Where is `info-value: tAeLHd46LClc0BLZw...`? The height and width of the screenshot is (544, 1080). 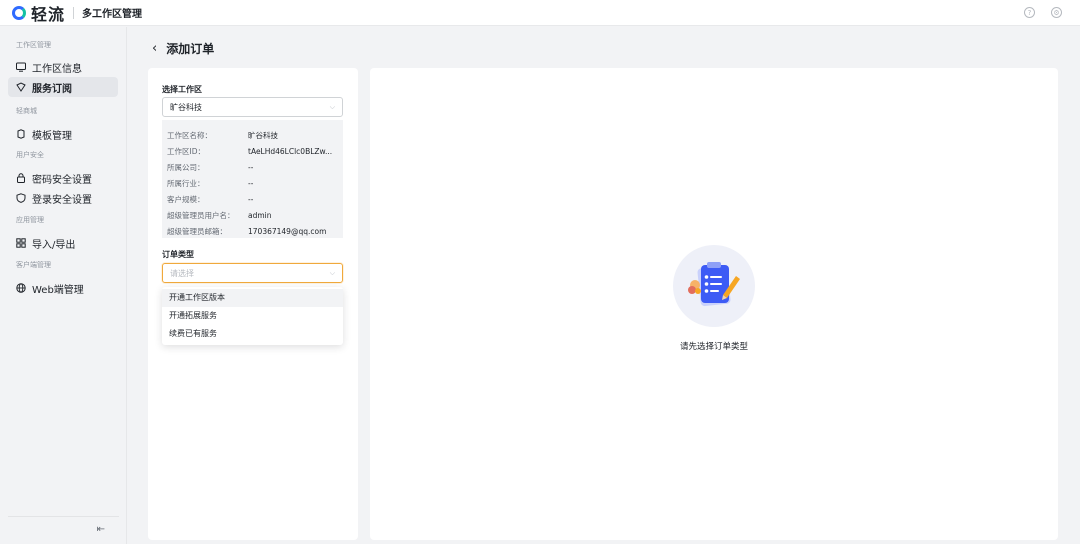 info-value: tAeLHd46LClc0BLZw... is located at coordinates (290, 151).